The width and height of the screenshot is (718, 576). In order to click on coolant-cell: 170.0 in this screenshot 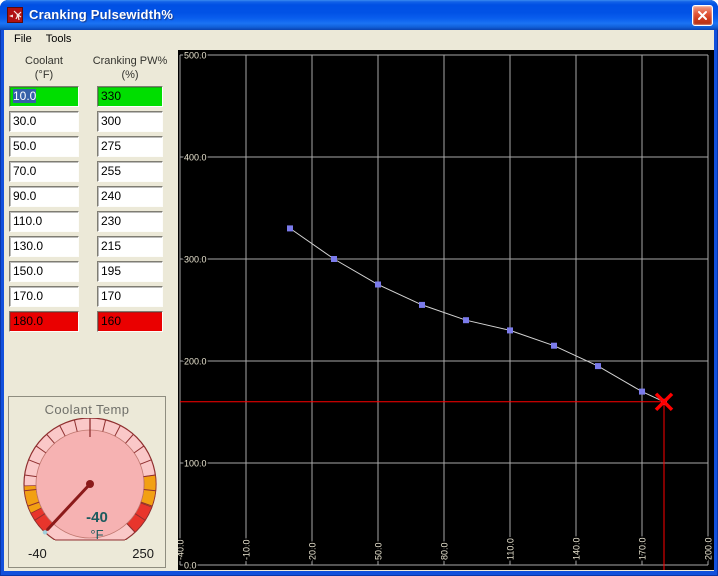, I will do `click(44, 296)`.